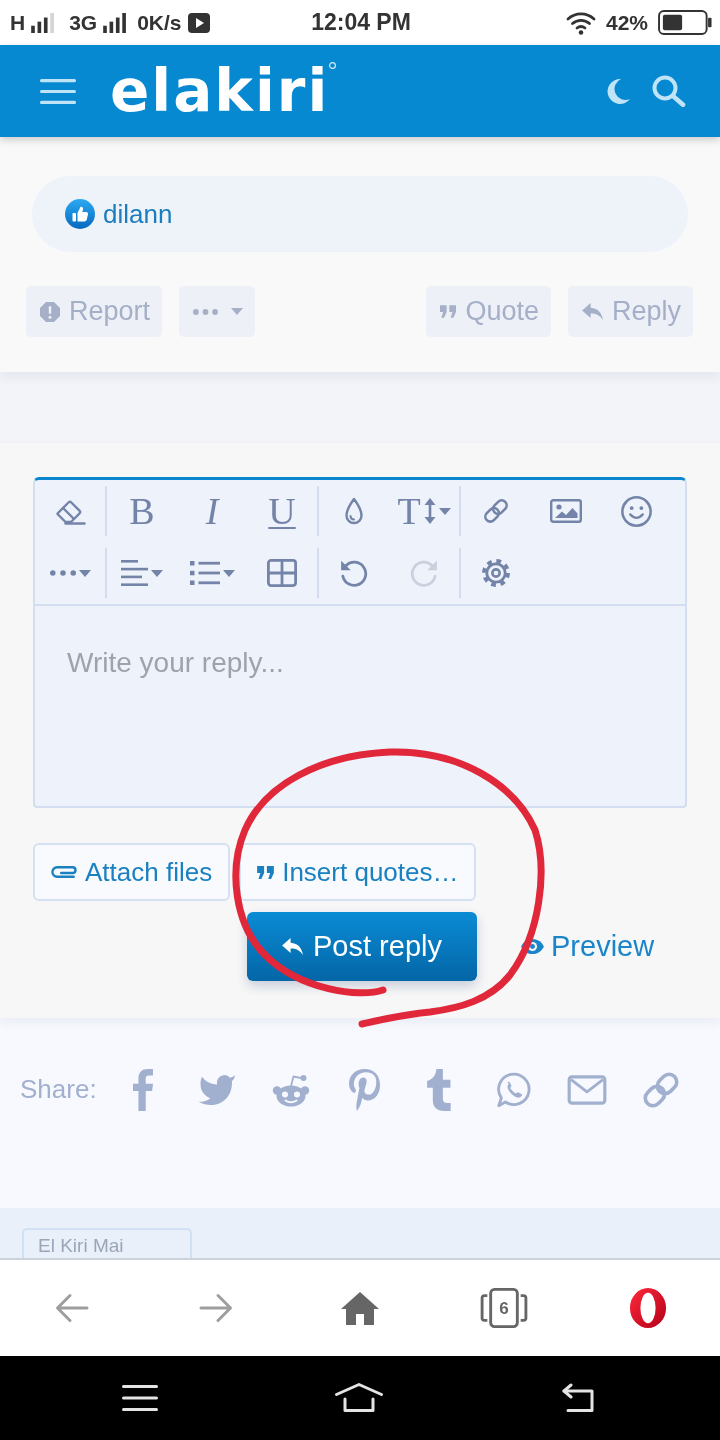  I want to click on network-type-label: 3G, so click(83, 22).